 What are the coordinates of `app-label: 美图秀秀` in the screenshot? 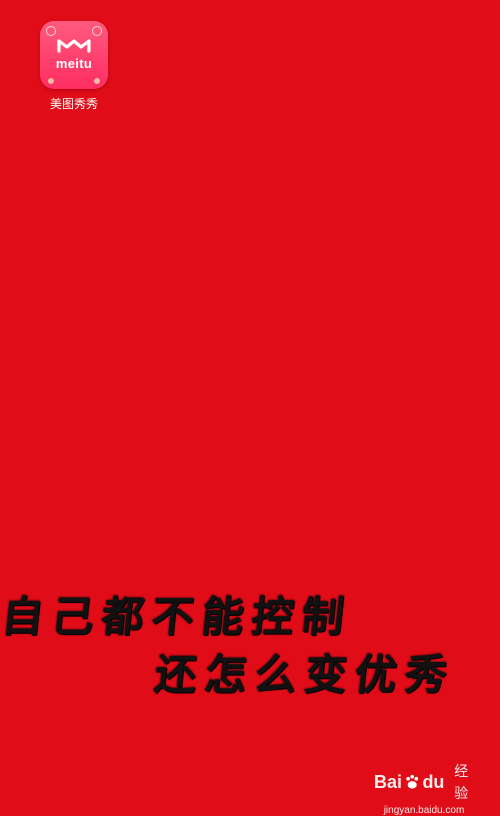 It's located at (74, 103).